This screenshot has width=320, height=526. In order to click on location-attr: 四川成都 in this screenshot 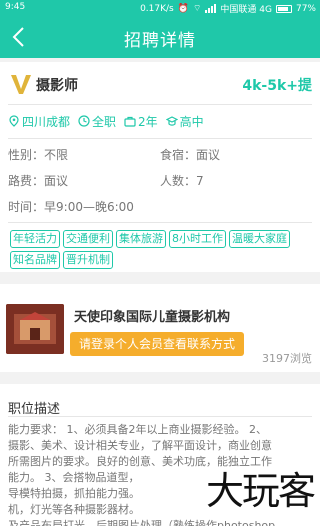, I will do `click(39, 121)`.